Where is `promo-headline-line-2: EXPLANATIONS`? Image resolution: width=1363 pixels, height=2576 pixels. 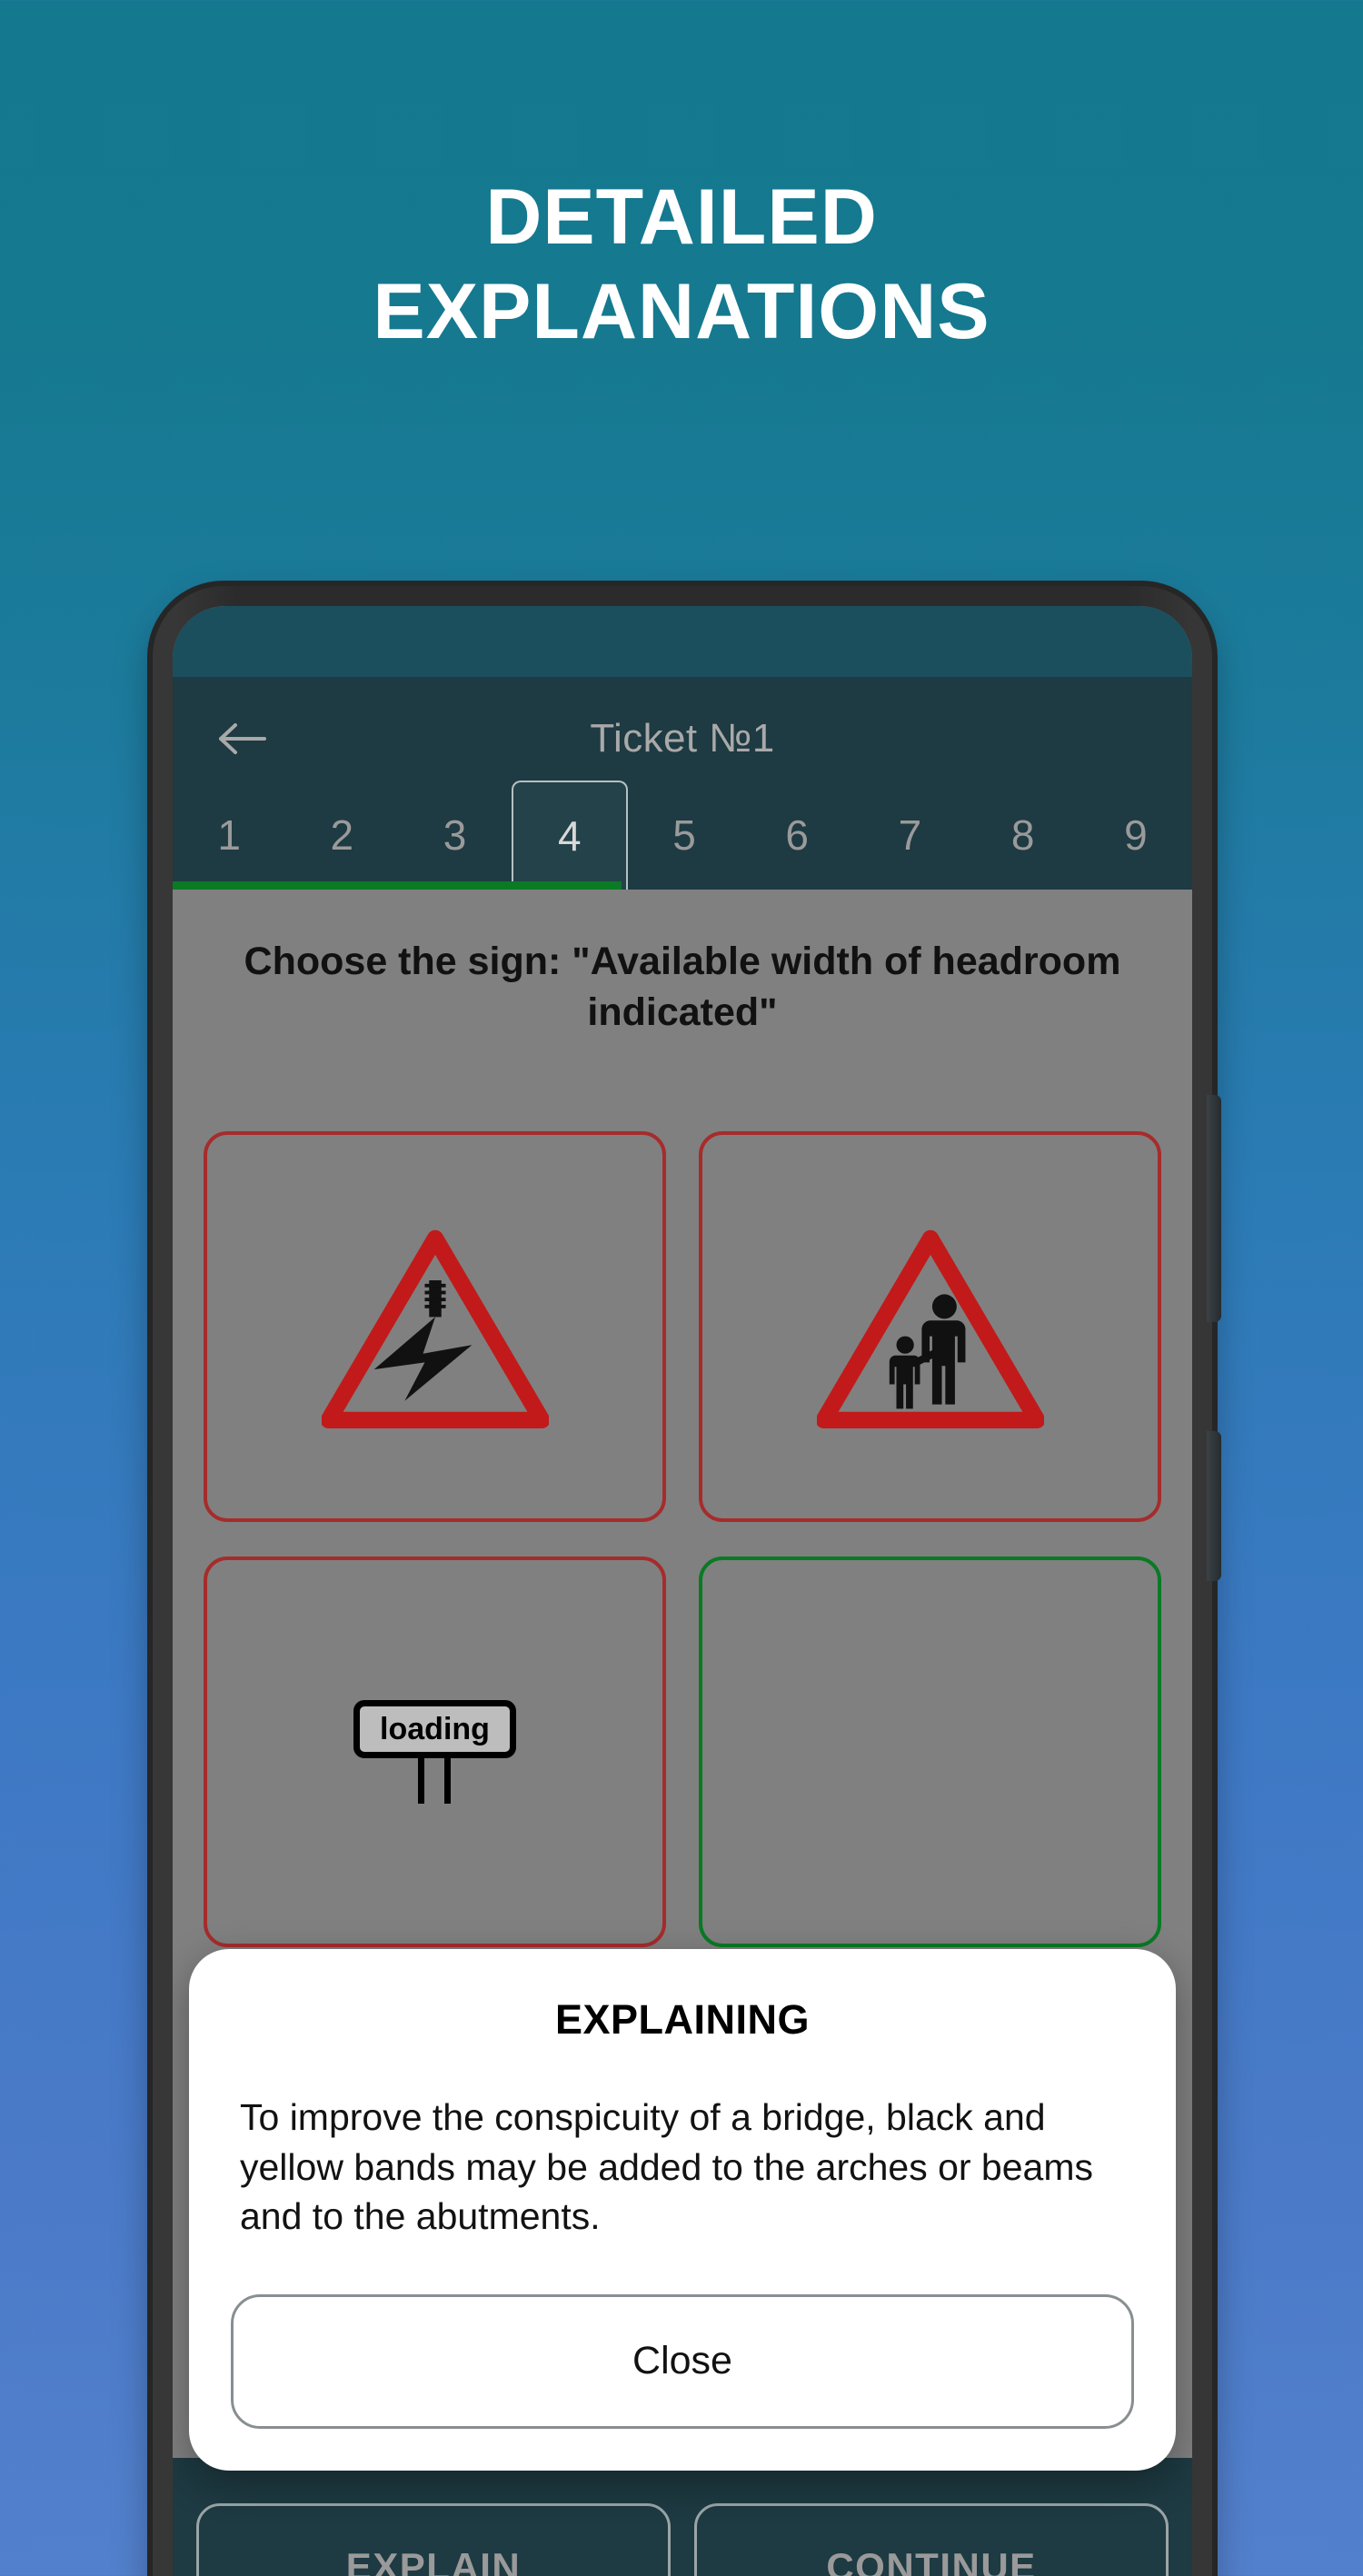 promo-headline-line-2: EXPLANATIONS is located at coordinates (681, 311).